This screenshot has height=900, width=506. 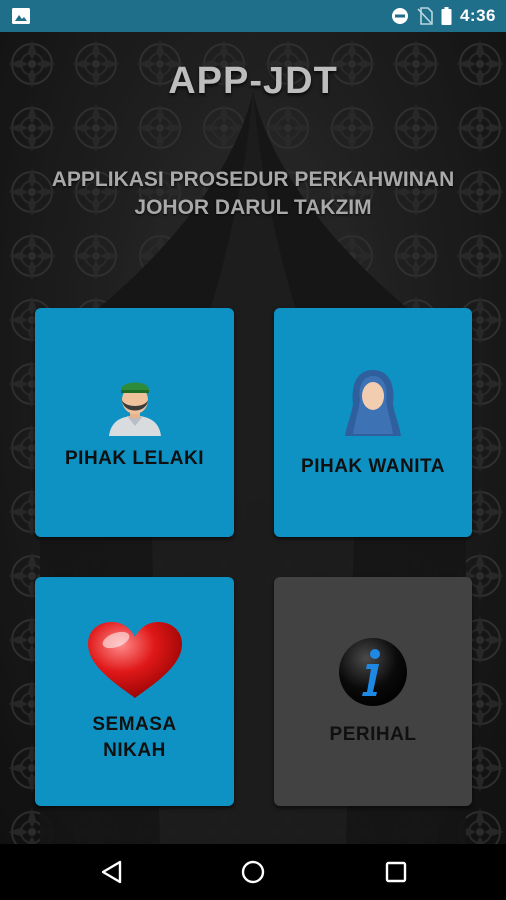 What do you see at coordinates (373, 671) in the screenshot?
I see `info-icon` at bounding box center [373, 671].